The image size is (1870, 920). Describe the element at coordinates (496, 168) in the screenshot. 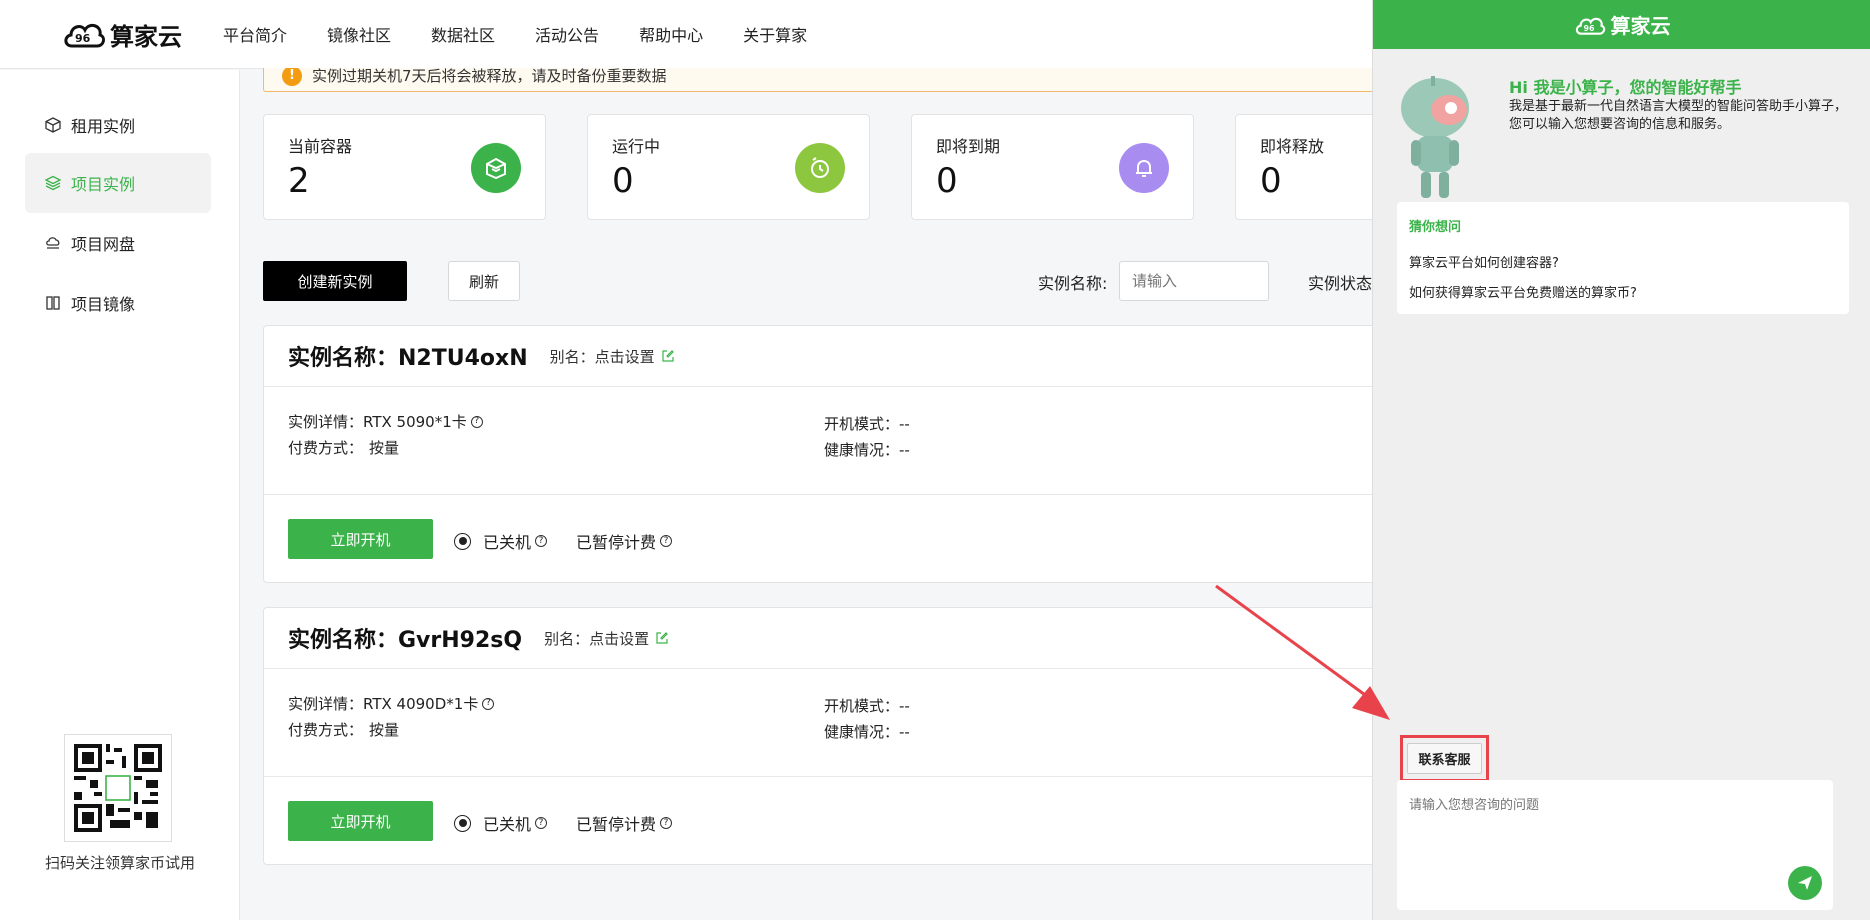

I see `container-box-icon` at that location.